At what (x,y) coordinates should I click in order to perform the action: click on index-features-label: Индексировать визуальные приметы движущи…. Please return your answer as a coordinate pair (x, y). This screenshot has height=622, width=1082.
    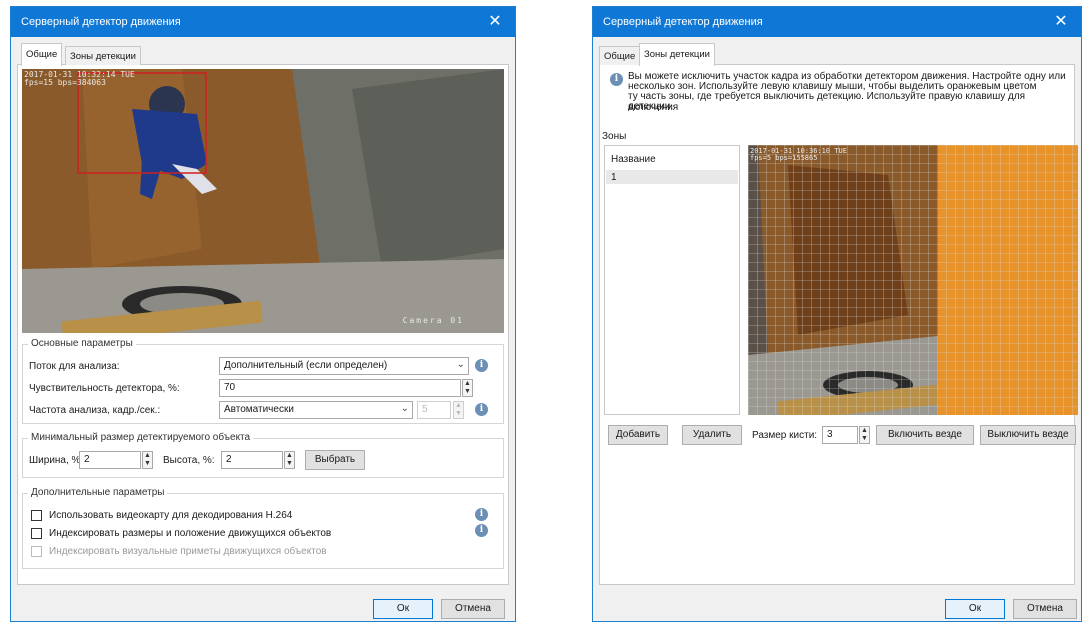
    Looking at the image, I should click on (188, 551).